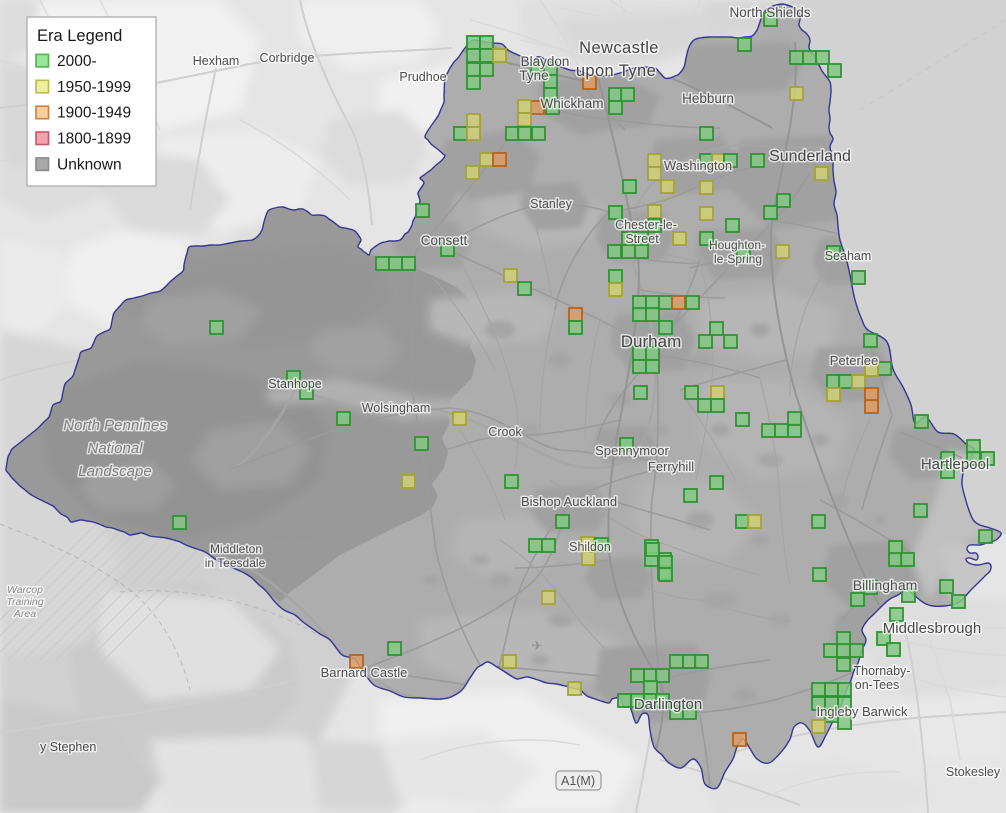 This screenshot has height=813, width=1006. Describe the element at coordinates (364, 672) in the screenshot. I see `svg-text: Barnard Castle` at that location.